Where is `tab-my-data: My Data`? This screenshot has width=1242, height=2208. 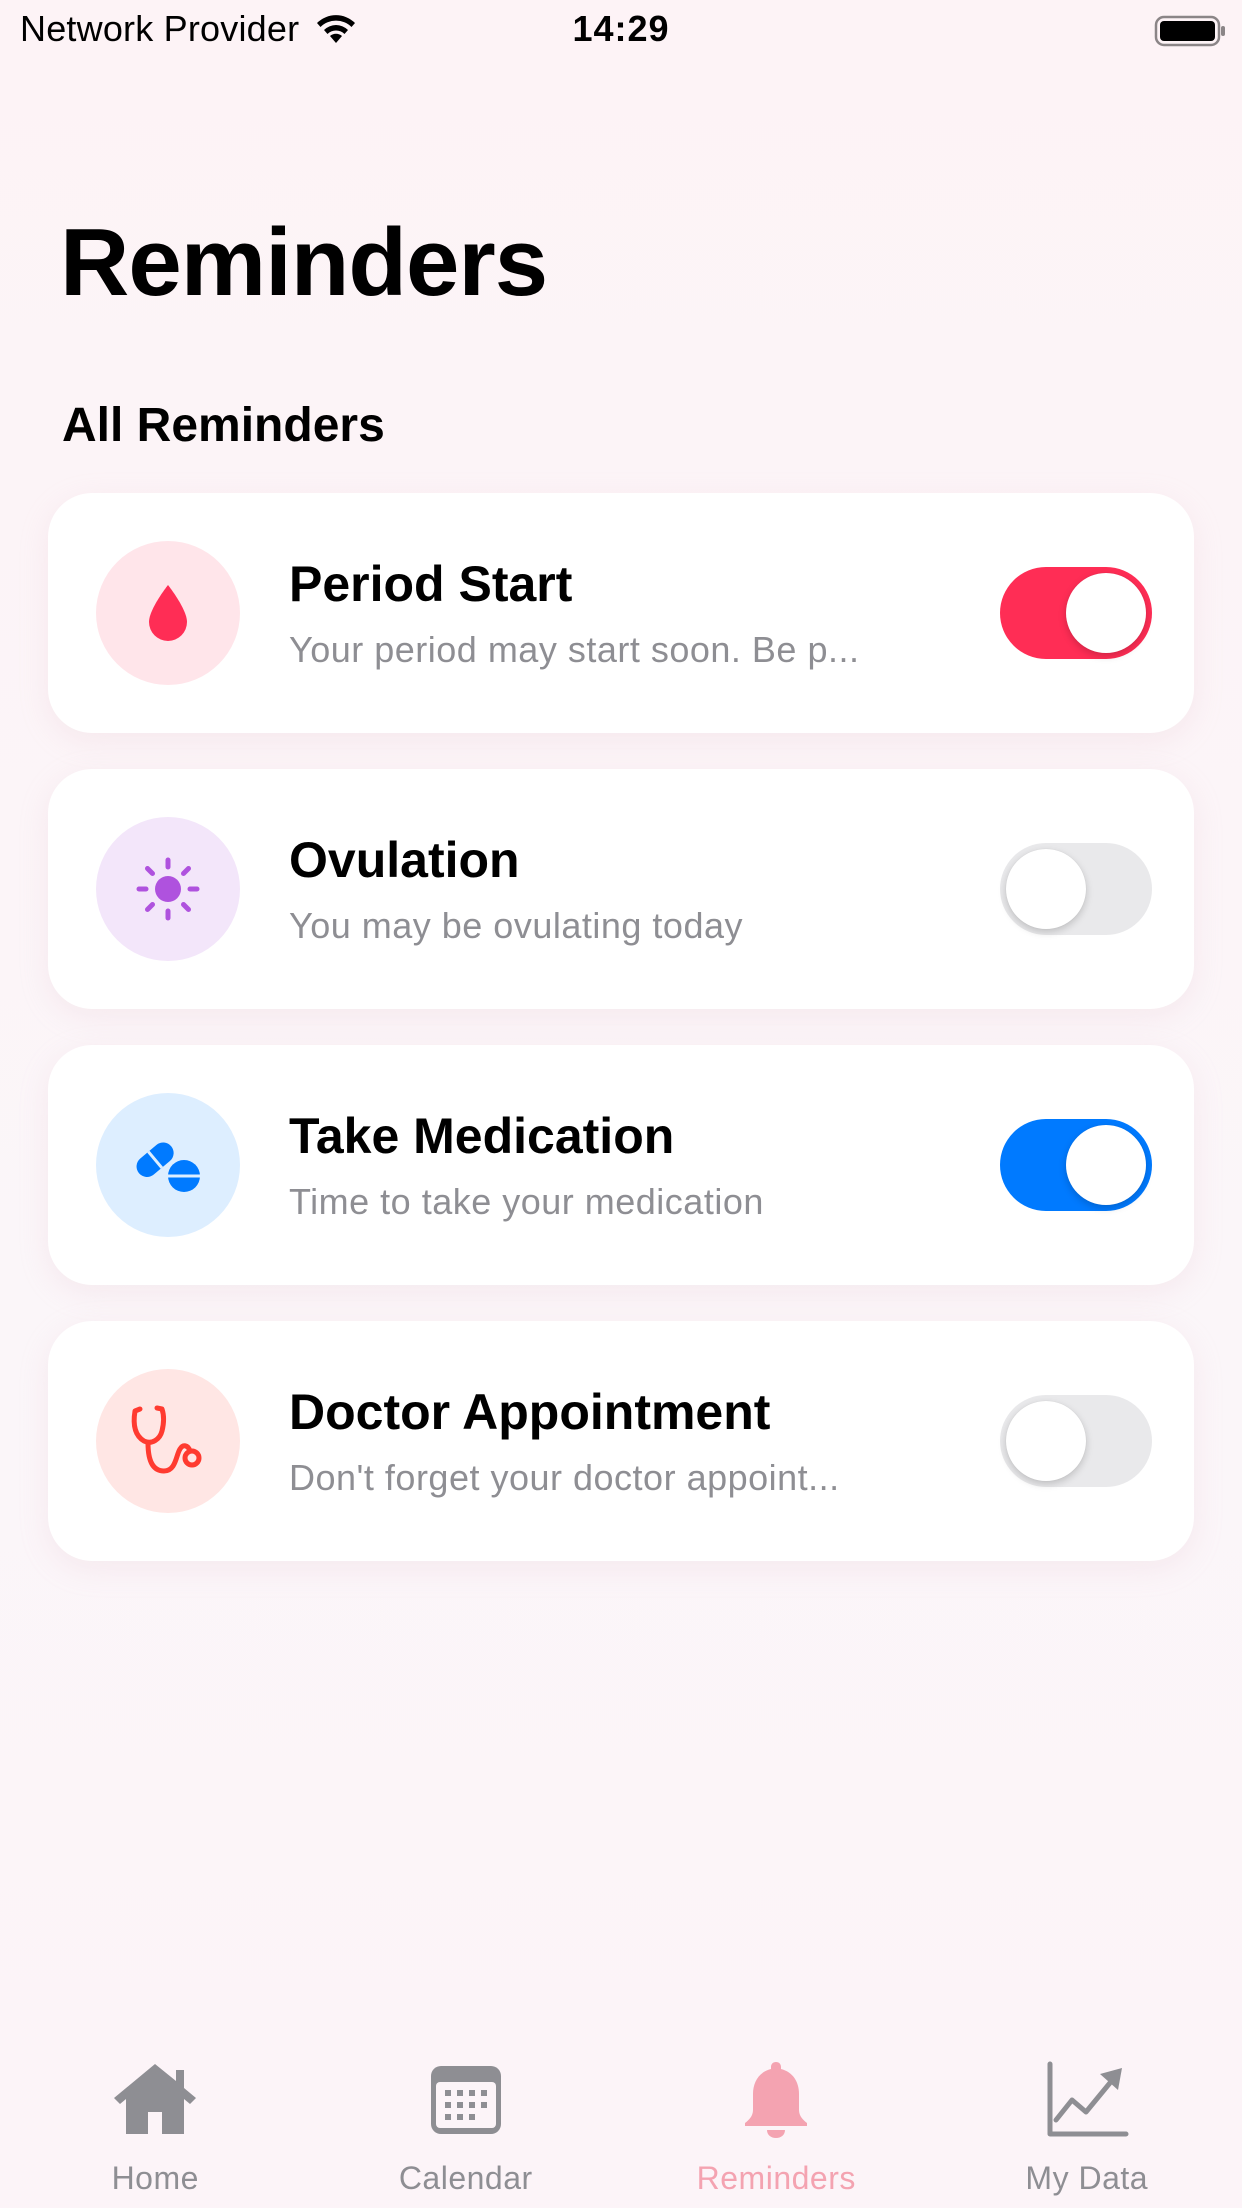
tab-my-data: My Data is located at coordinates (1087, 2133).